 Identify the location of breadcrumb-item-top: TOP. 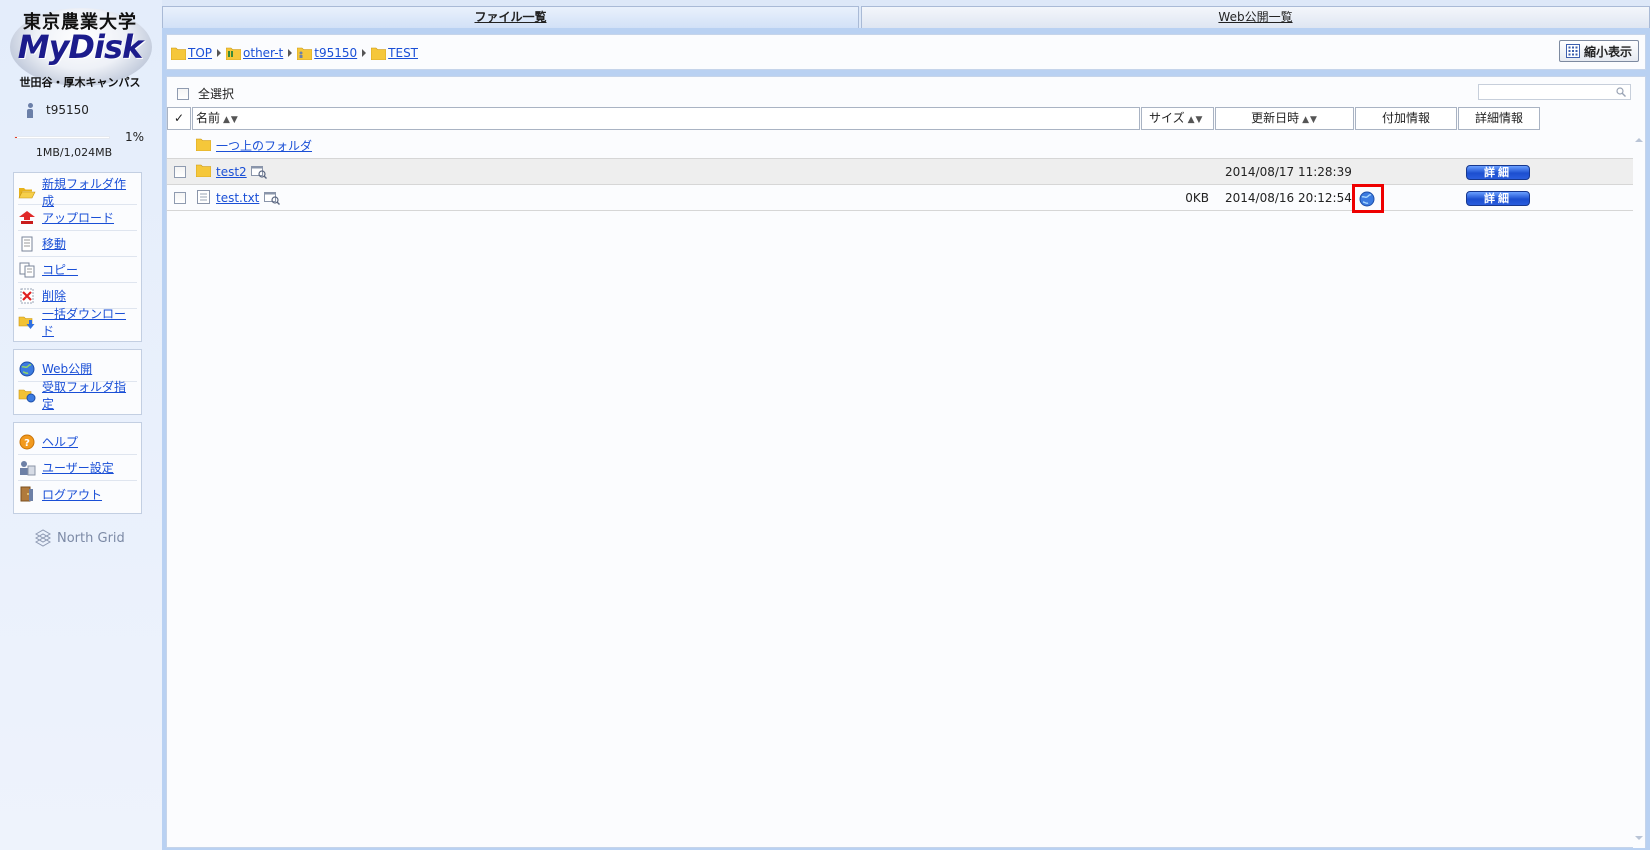
(191, 53).